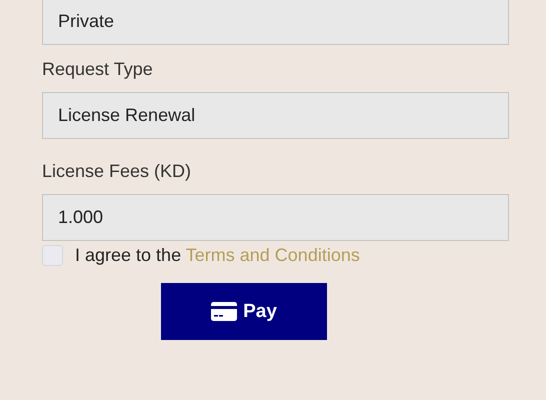 The height and width of the screenshot is (400, 546). I want to click on field-label: Request Type, so click(98, 69).